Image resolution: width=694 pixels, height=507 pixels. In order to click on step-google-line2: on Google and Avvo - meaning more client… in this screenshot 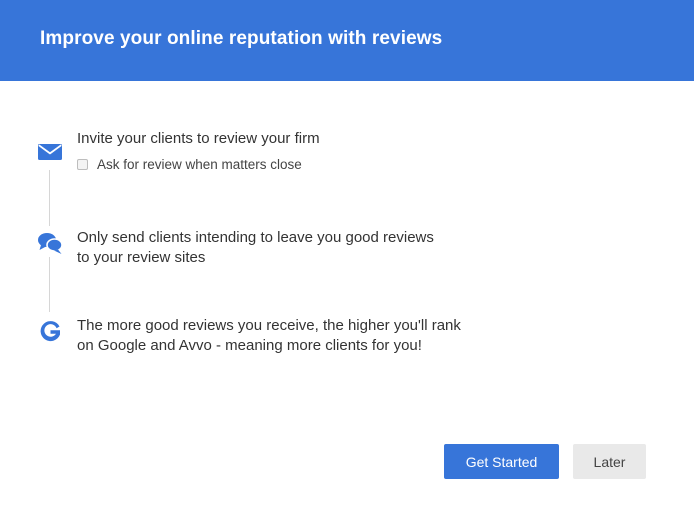, I will do `click(249, 345)`.